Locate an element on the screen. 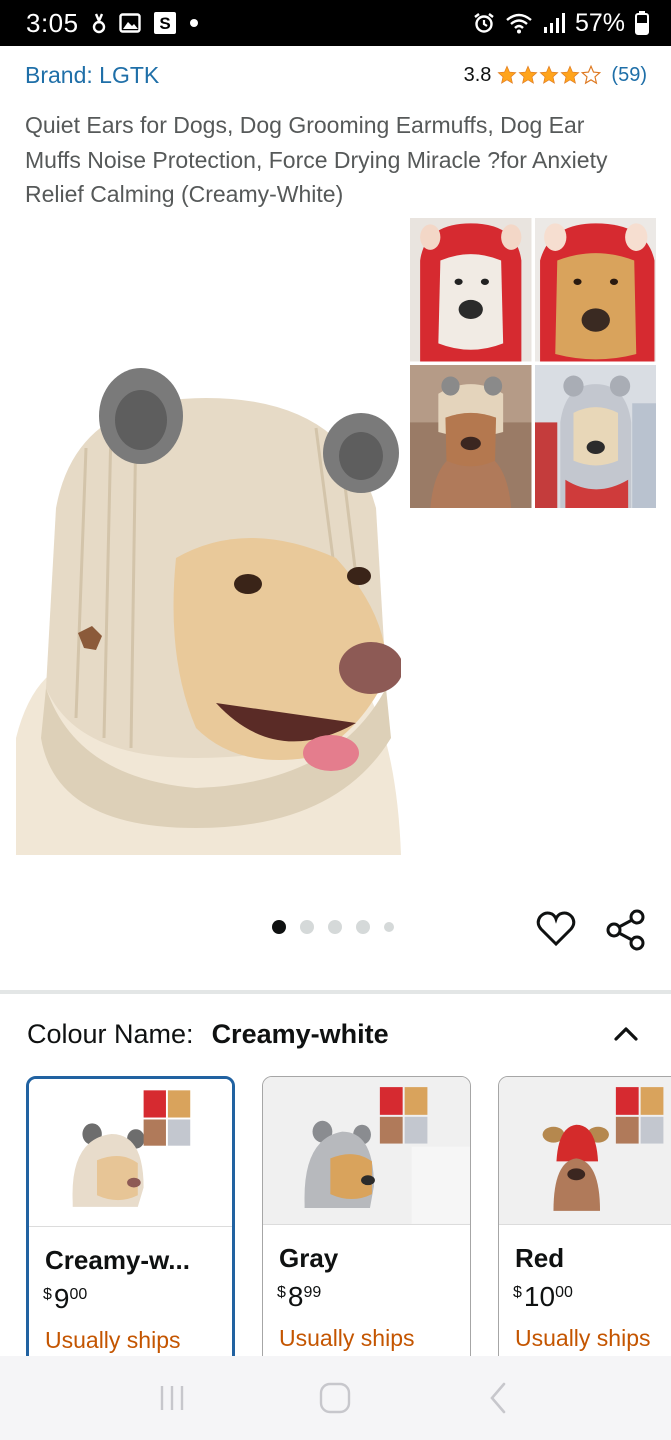 Image resolution: width=671 pixels, height=1440 pixels. swatch-name: Red is located at coordinates (540, 1258).